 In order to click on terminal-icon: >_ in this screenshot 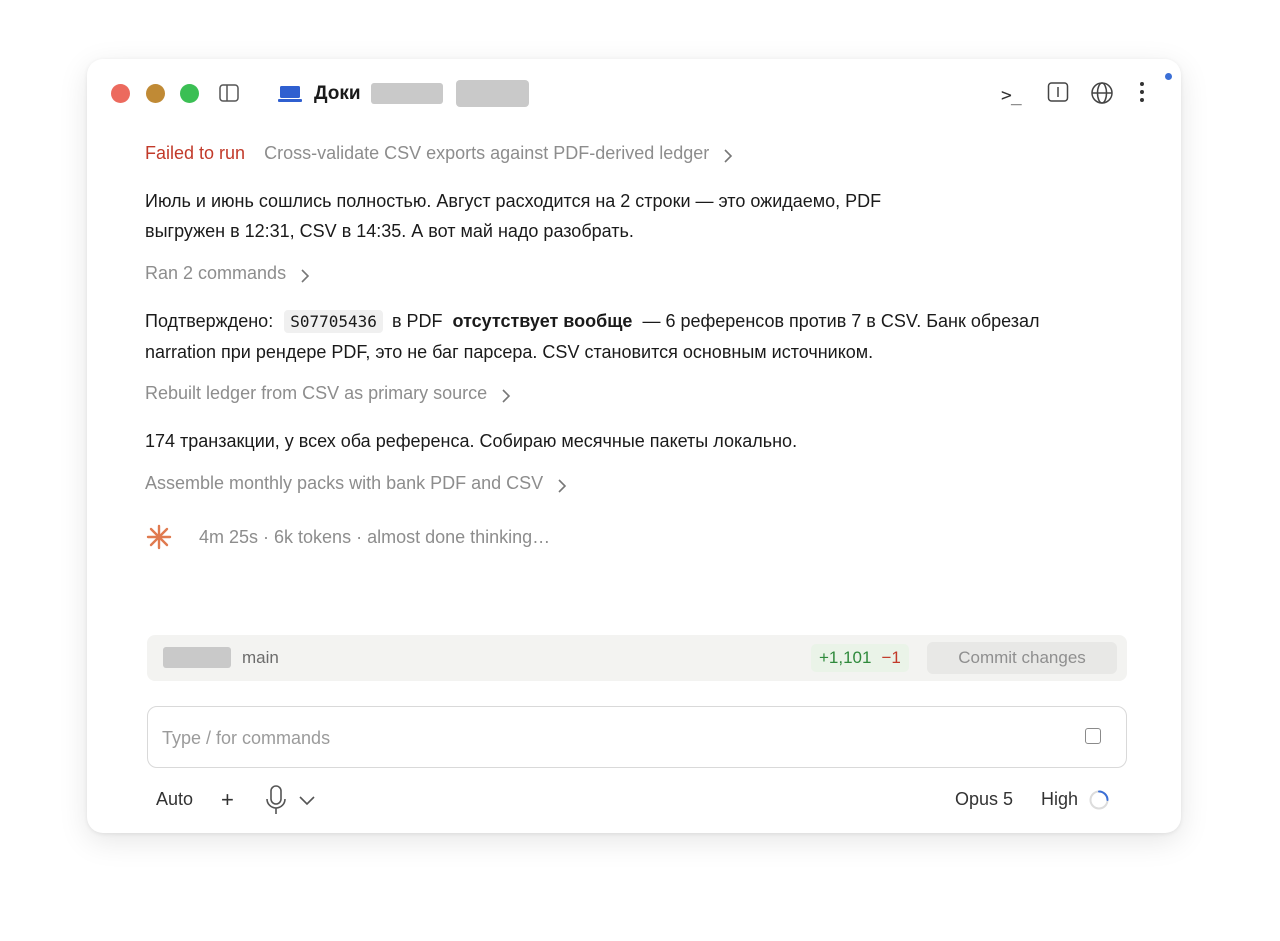, I will do `click(1011, 95)`.